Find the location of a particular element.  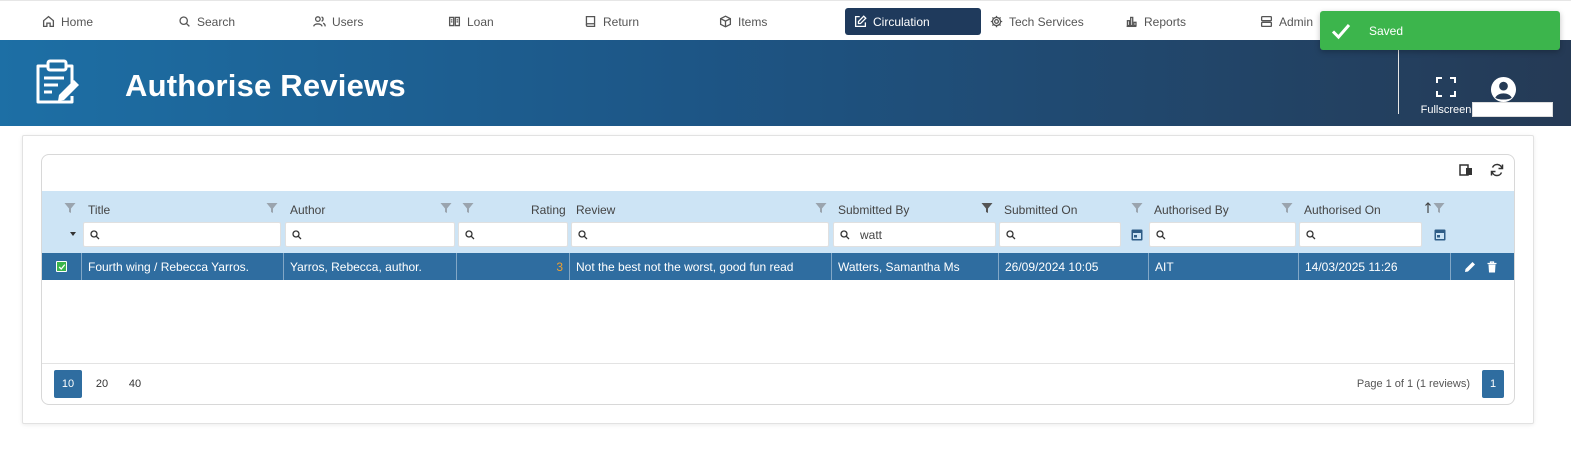

authorised-by-filter-input is located at coordinates (1222, 234).